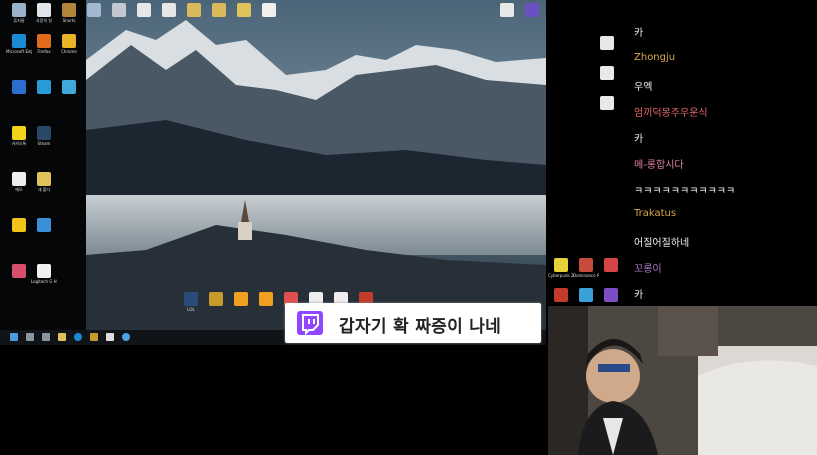  What do you see at coordinates (682, 380) in the screenshot?
I see `webcam-feed` at bounding box center [682, 380].